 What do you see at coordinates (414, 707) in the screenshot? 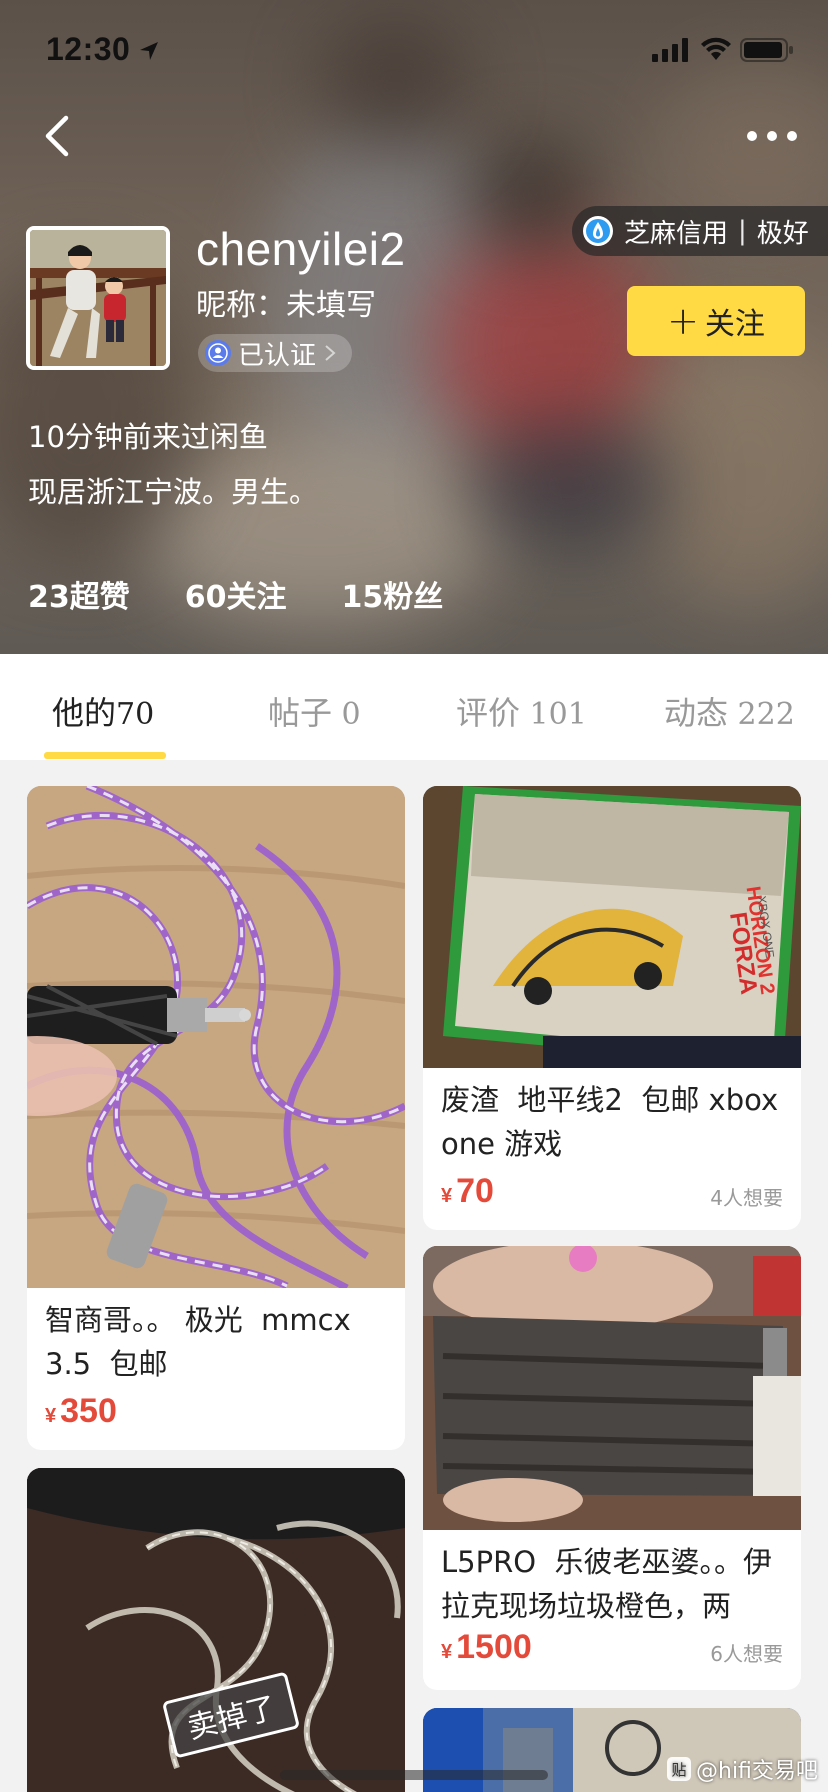
I see `profile-tabs: 他的70 帖子 0 评价 101 动态 222` at bounding box center [414, 707].